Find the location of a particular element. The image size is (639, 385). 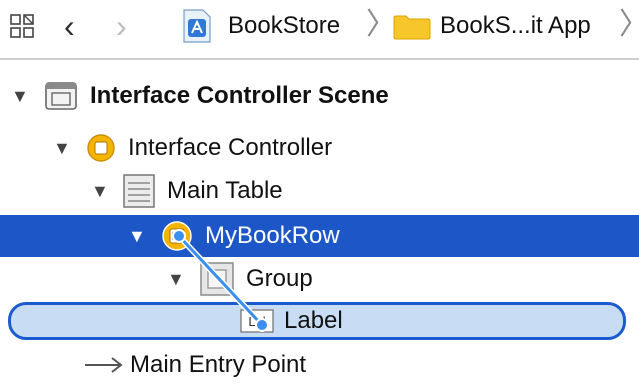

group-icon is located at coordinates (217, 279).